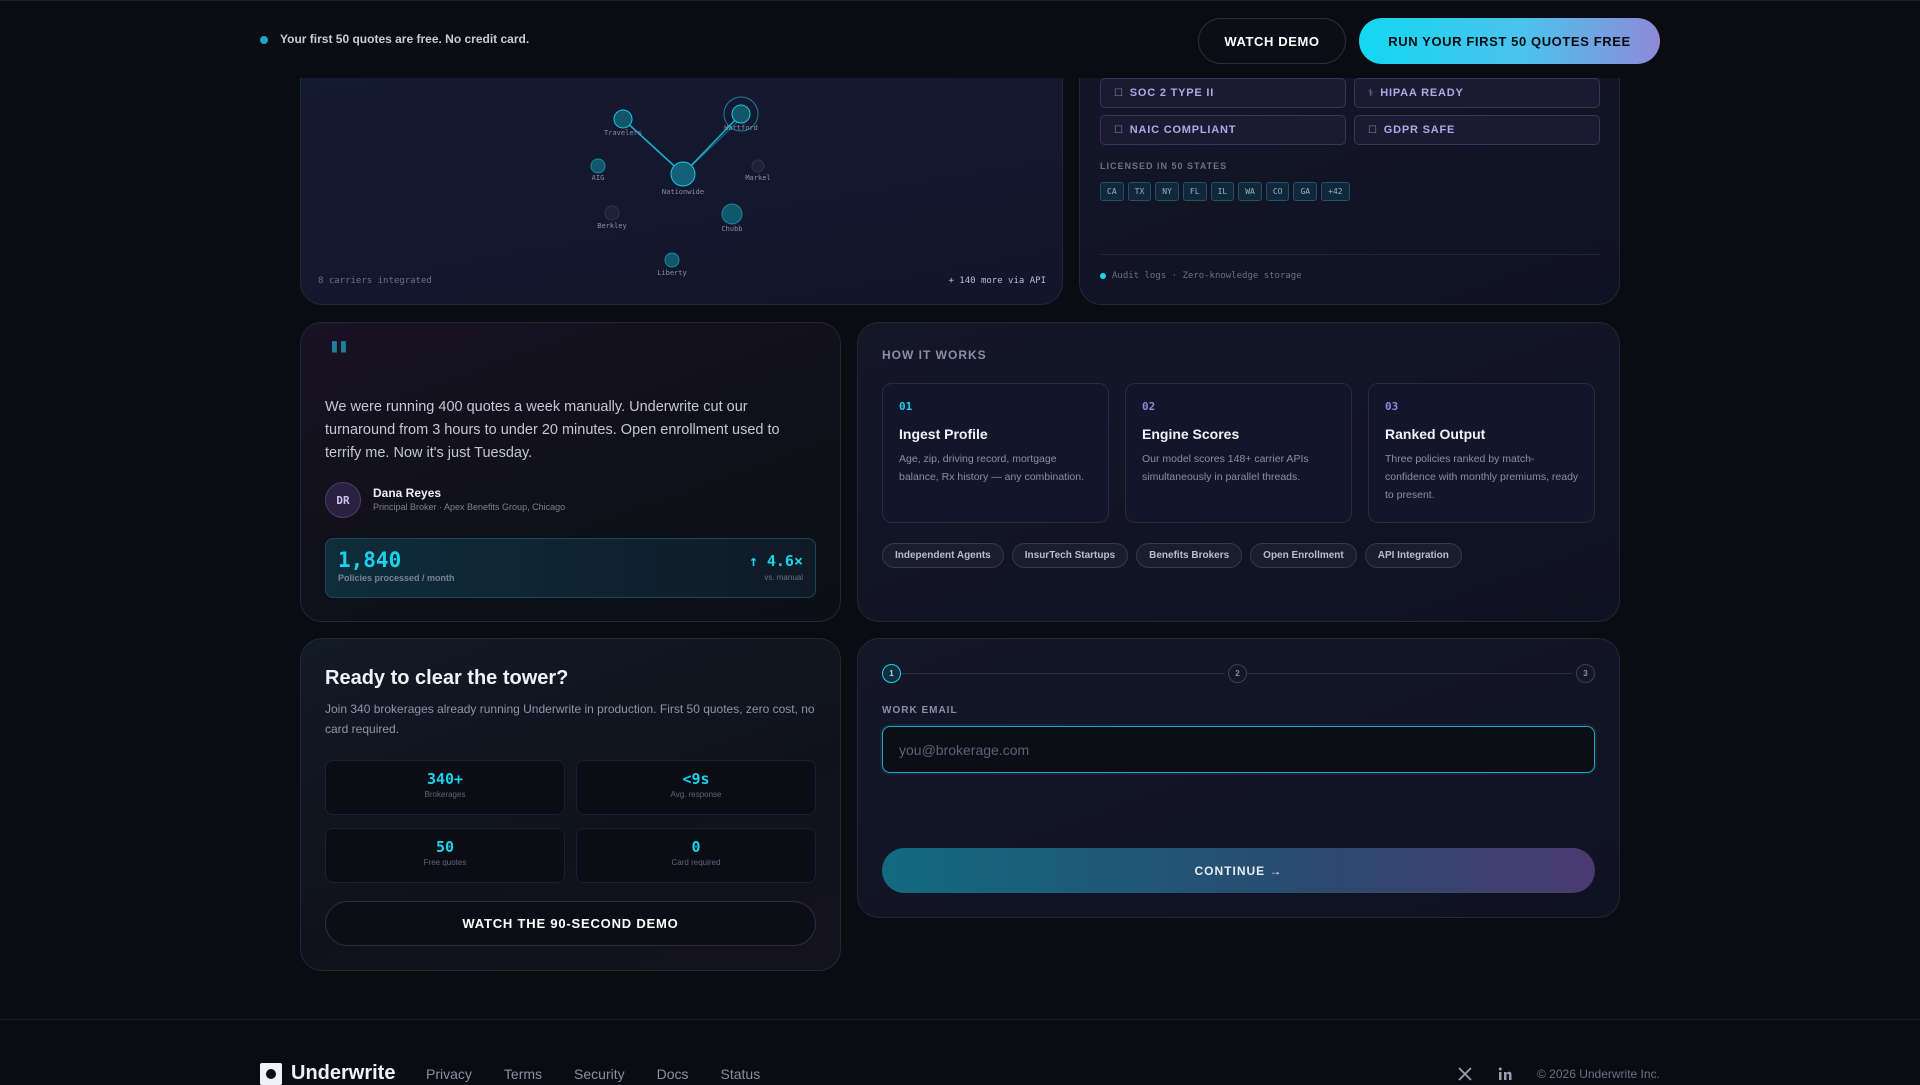 This screenshot has width=1920, height=1085. Describe the element at coordinates (1238, 870) in the screenshot. I see `continue-button: CONTINUE →` at that location.